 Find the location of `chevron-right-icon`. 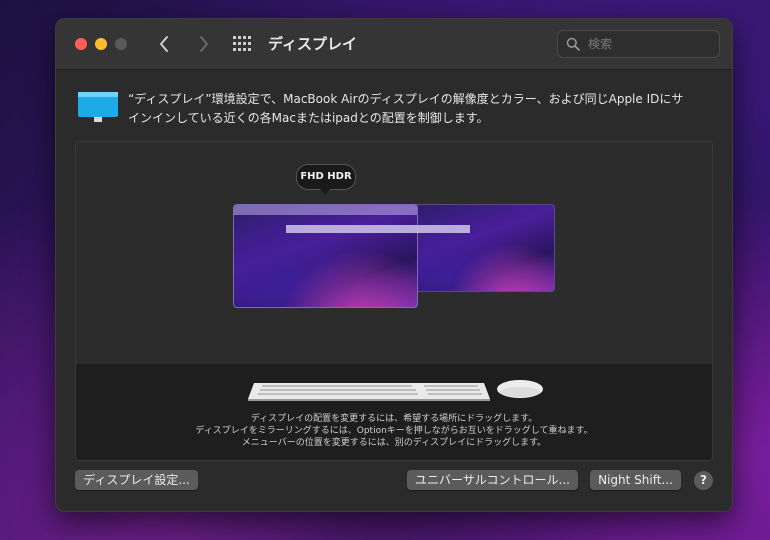

chevron-right-icon is located at coordinates (204, 44).